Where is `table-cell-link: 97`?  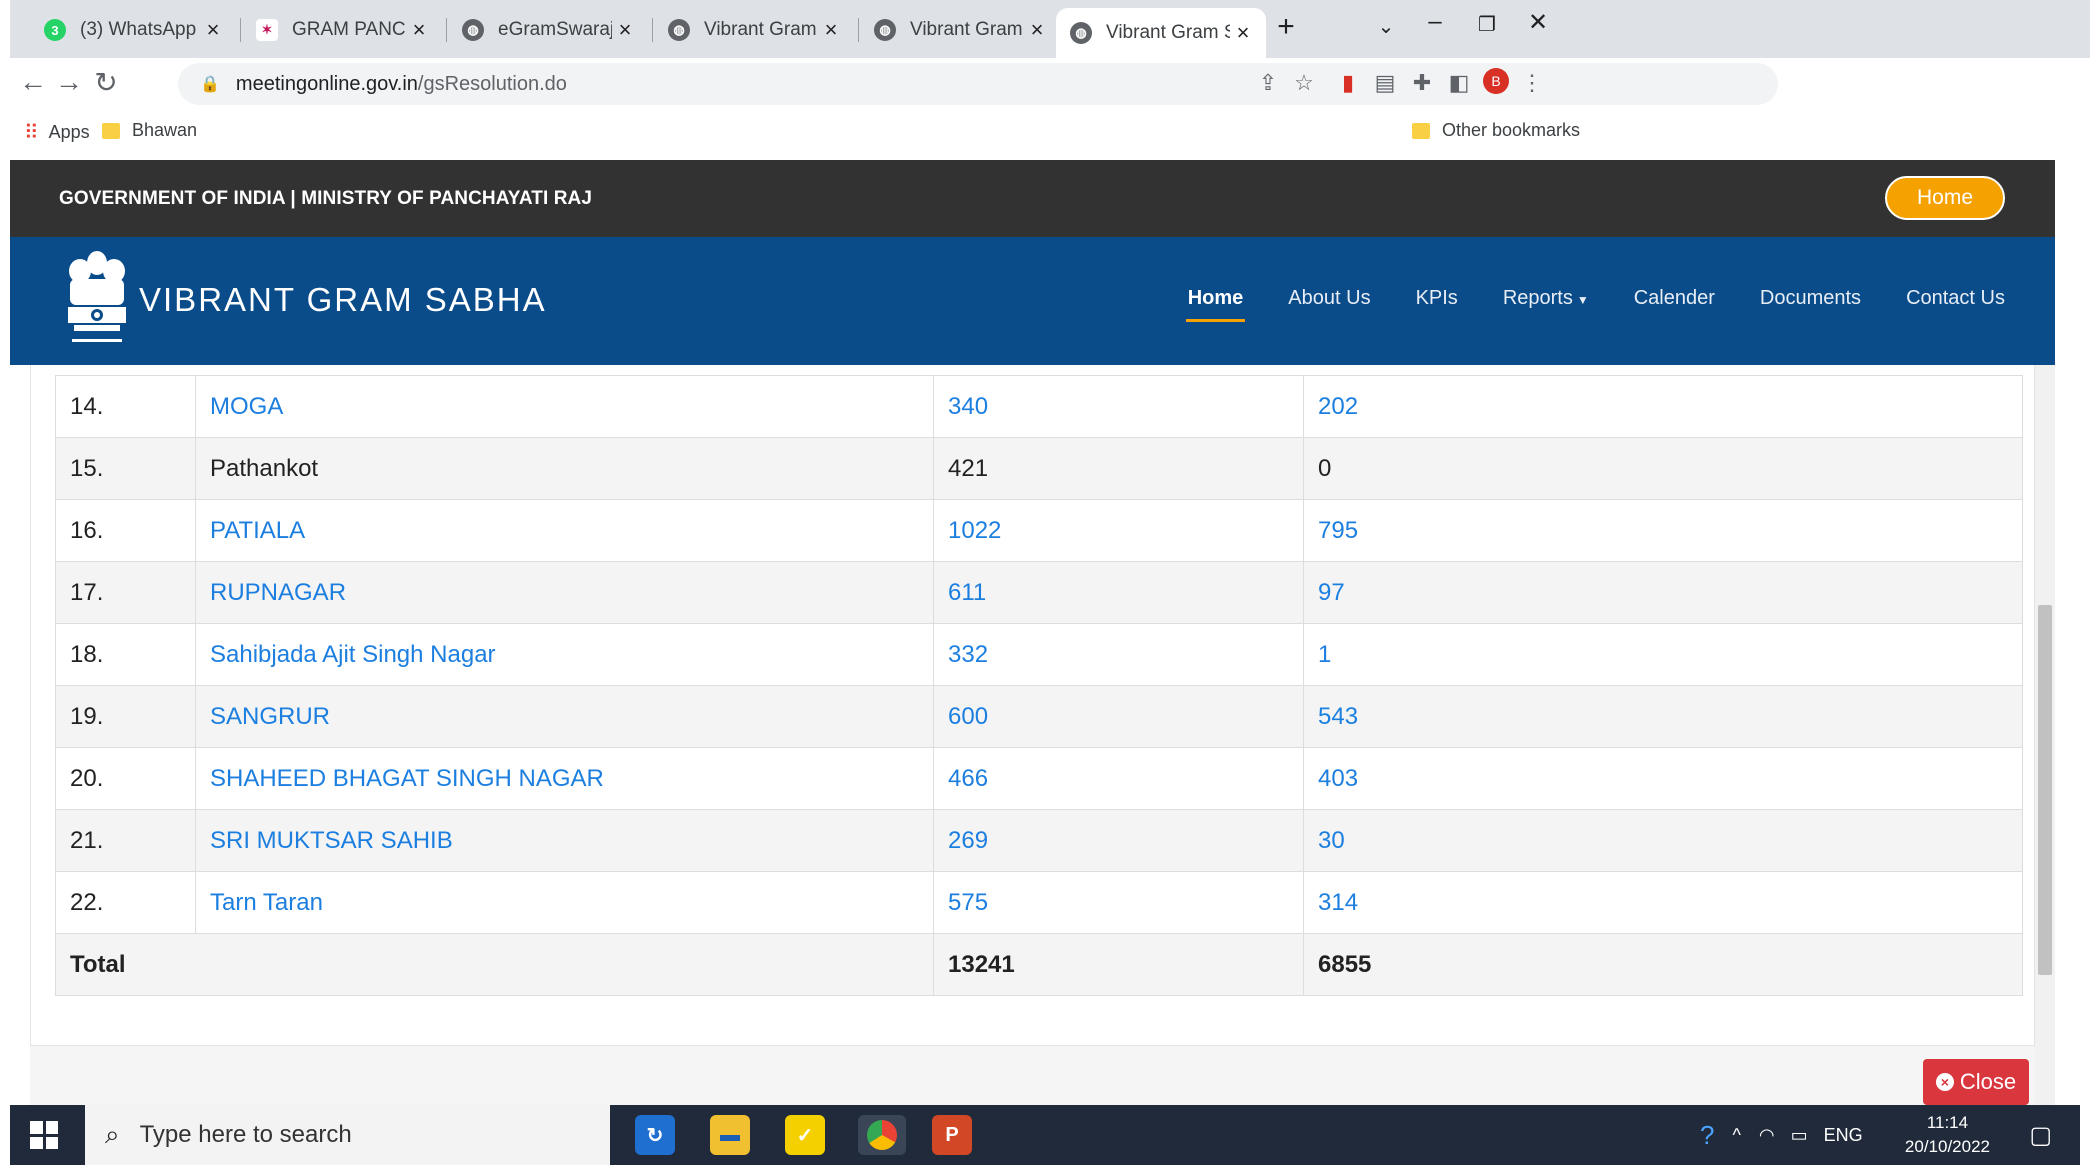
table-cell-link: 97 is located at coordinates (1331, 592).